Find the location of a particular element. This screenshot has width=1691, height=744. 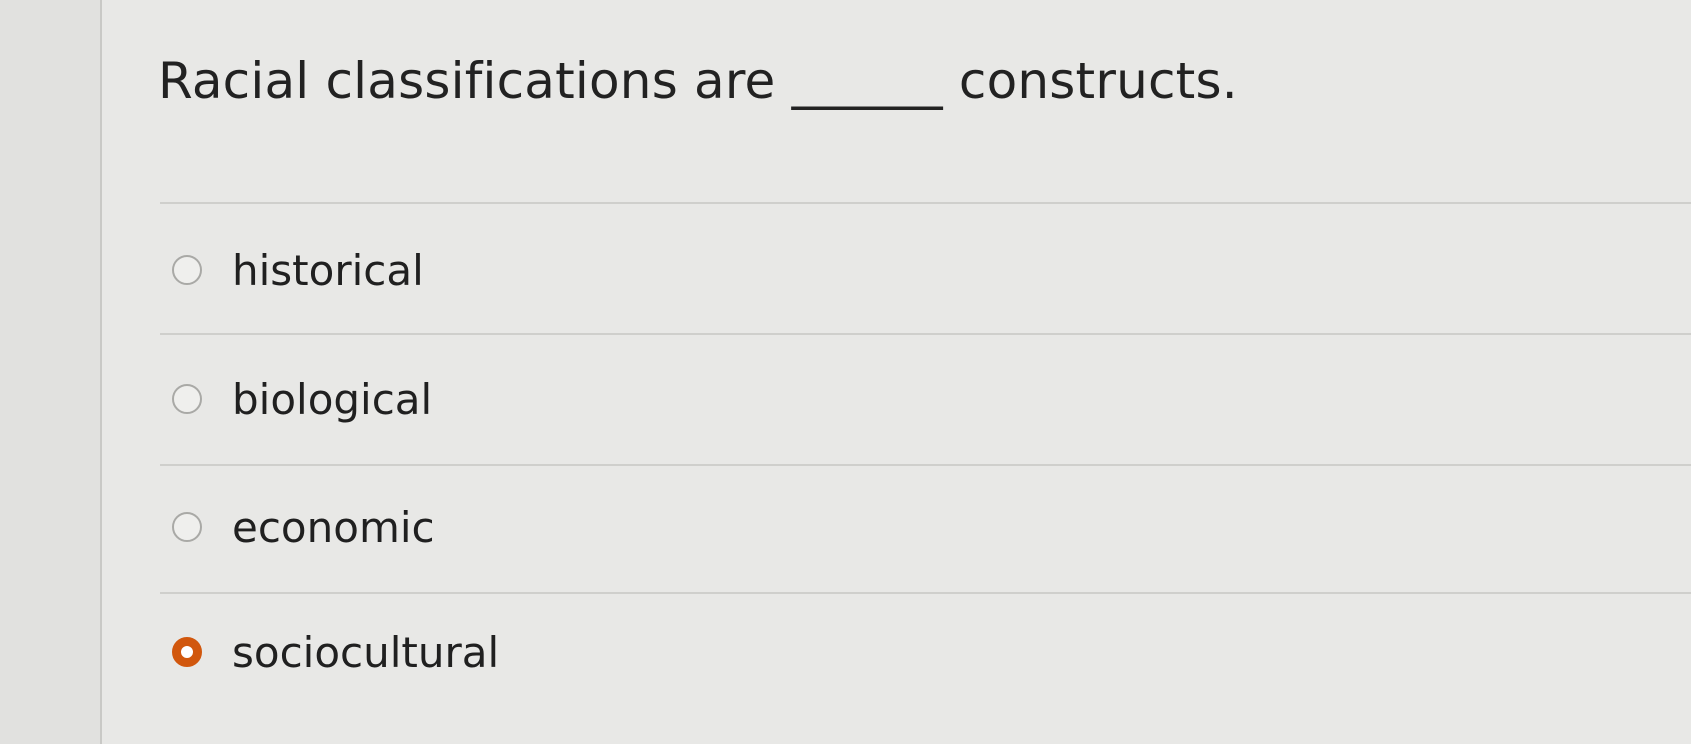

option-label: economic is located at coordinates (333, 527).